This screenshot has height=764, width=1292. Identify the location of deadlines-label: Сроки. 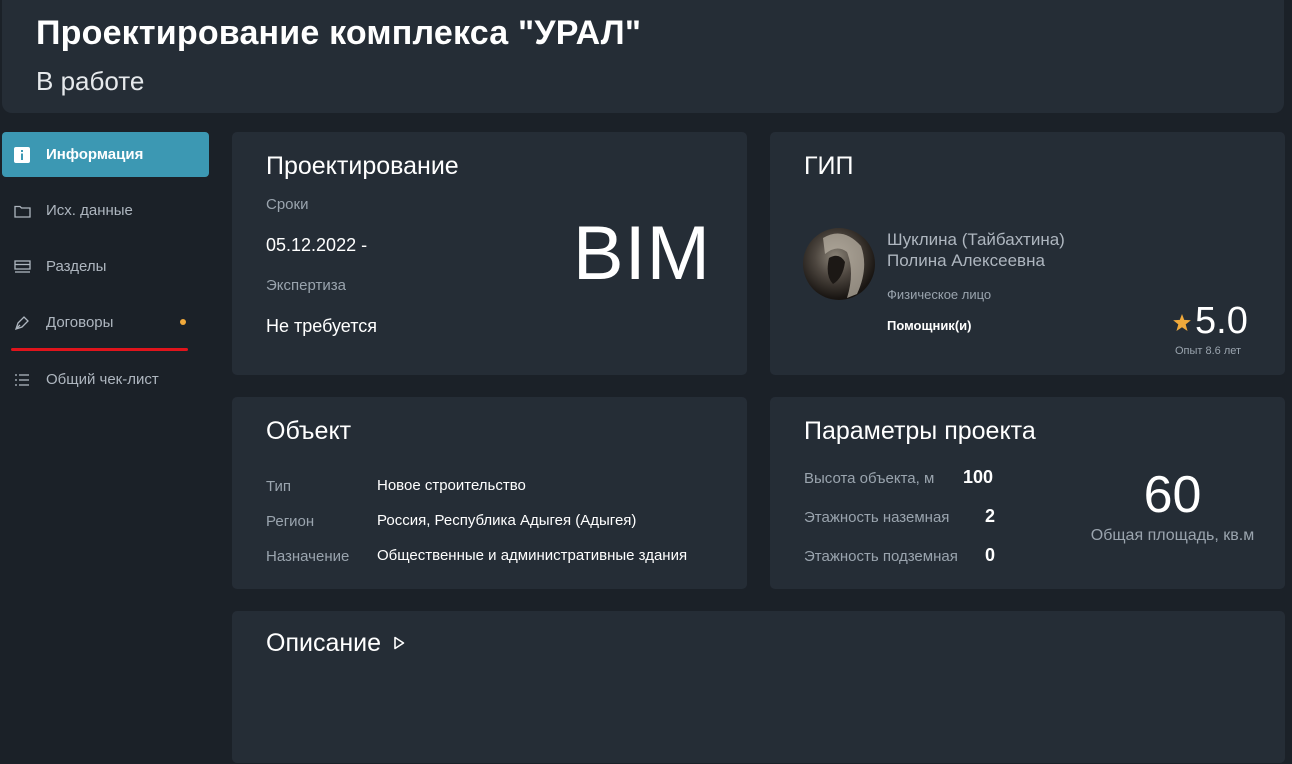
(287, 204).